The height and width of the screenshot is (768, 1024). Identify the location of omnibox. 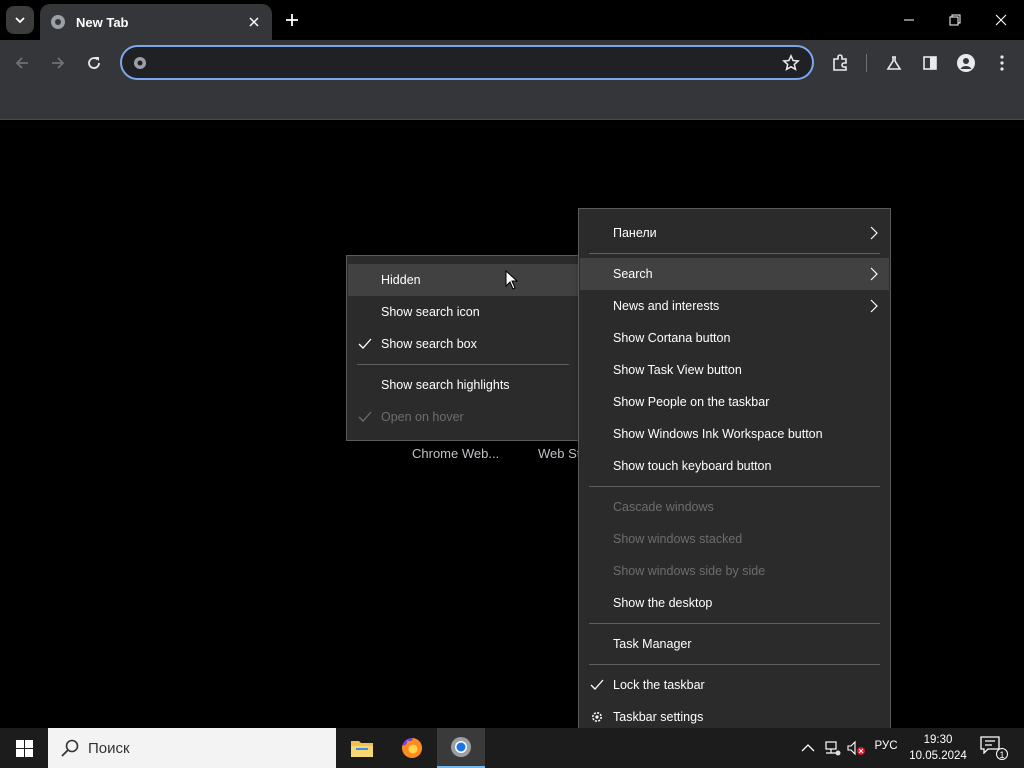
(467, 62).